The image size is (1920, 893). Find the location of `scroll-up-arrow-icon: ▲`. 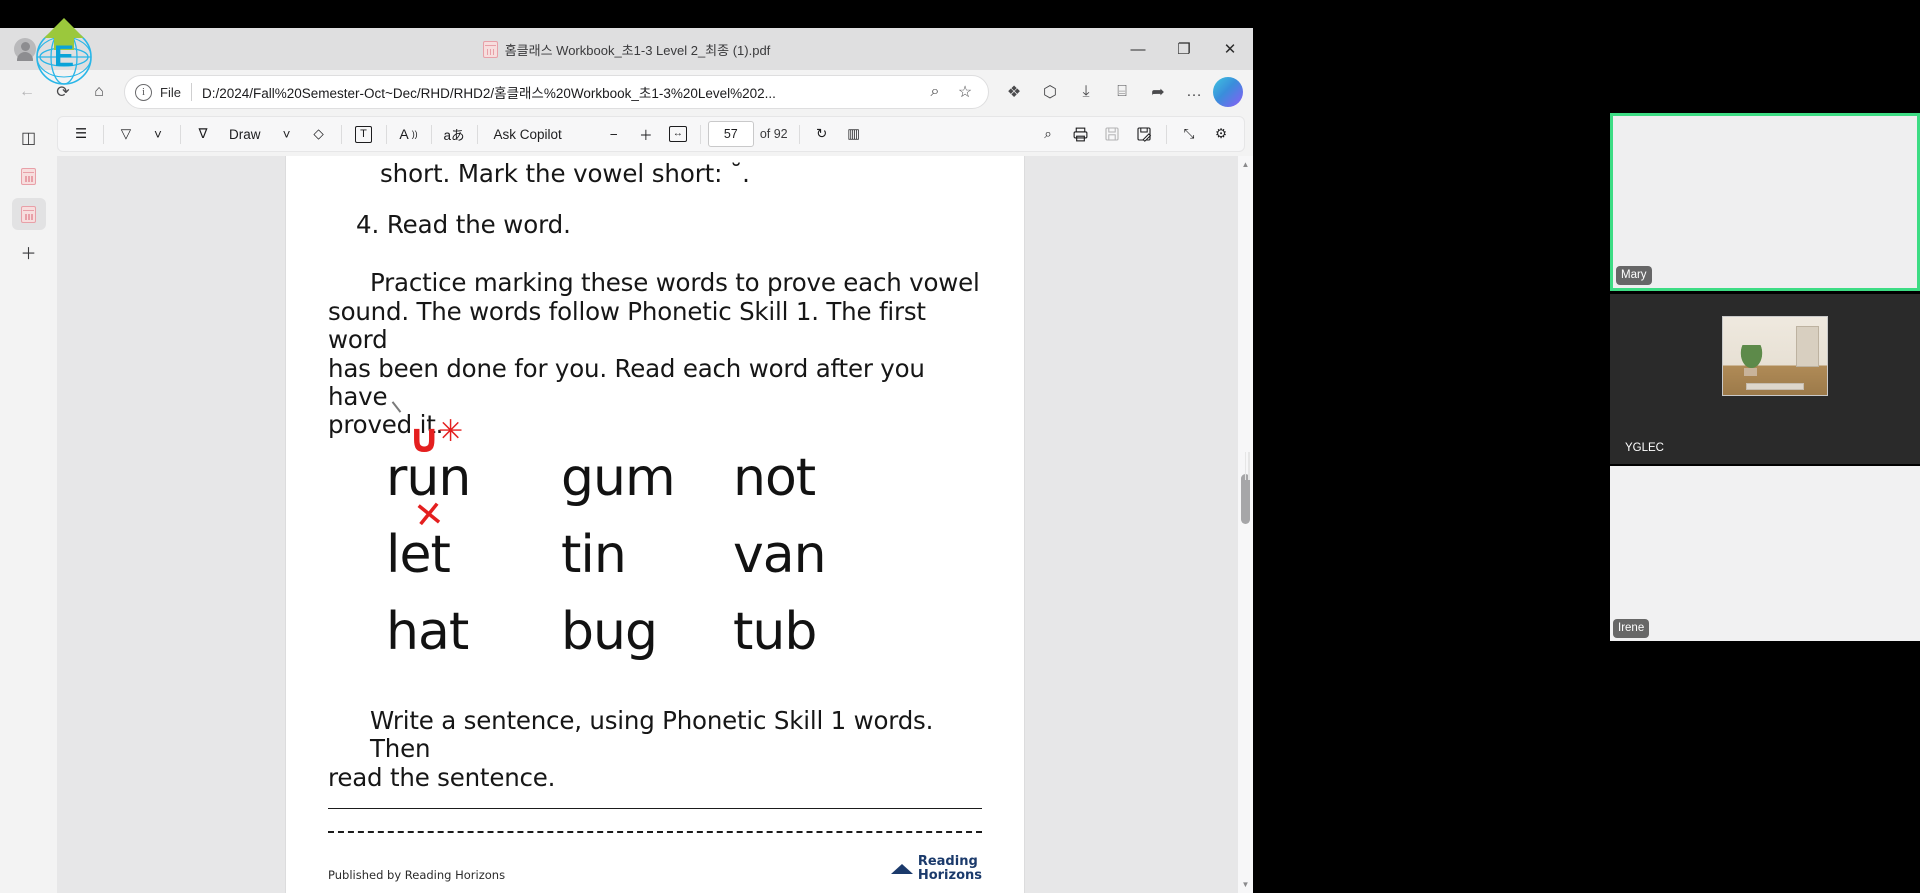

scroll-up-arrow-icon: ▲ is located at coordinates (1245, 164).